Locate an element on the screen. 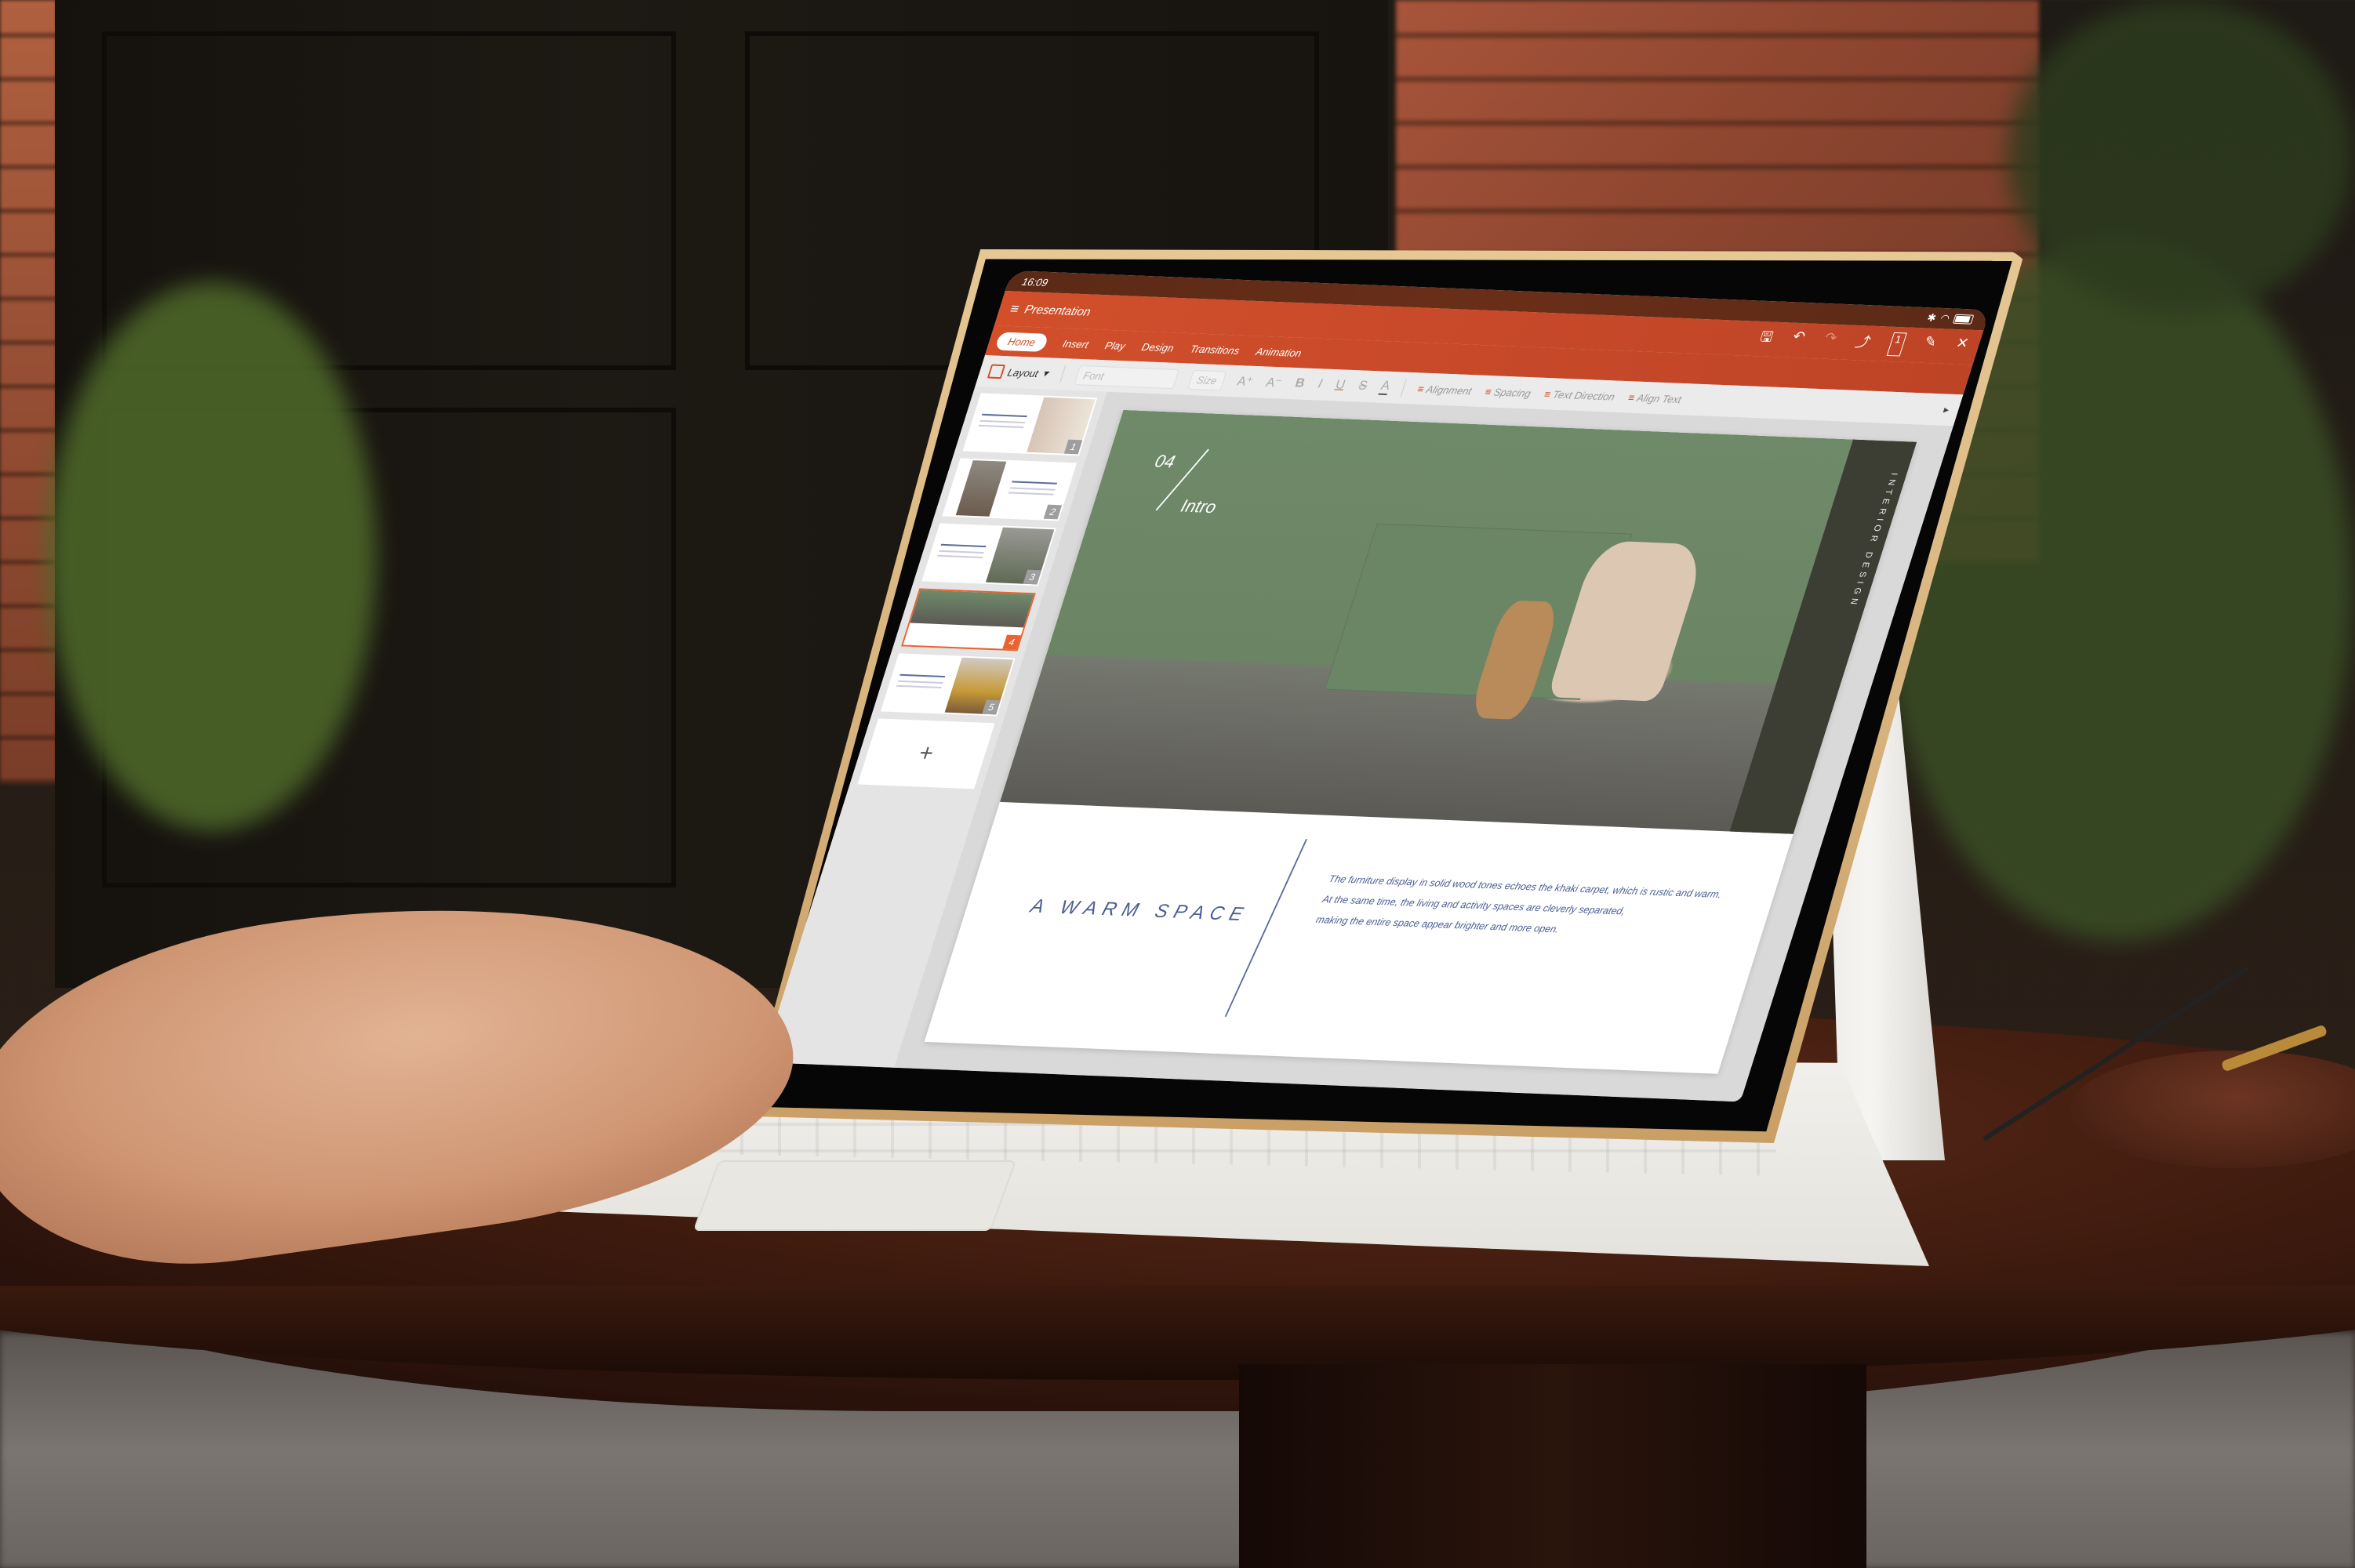  slide-number-icon: 1 is located at coordinates (1896, 344).